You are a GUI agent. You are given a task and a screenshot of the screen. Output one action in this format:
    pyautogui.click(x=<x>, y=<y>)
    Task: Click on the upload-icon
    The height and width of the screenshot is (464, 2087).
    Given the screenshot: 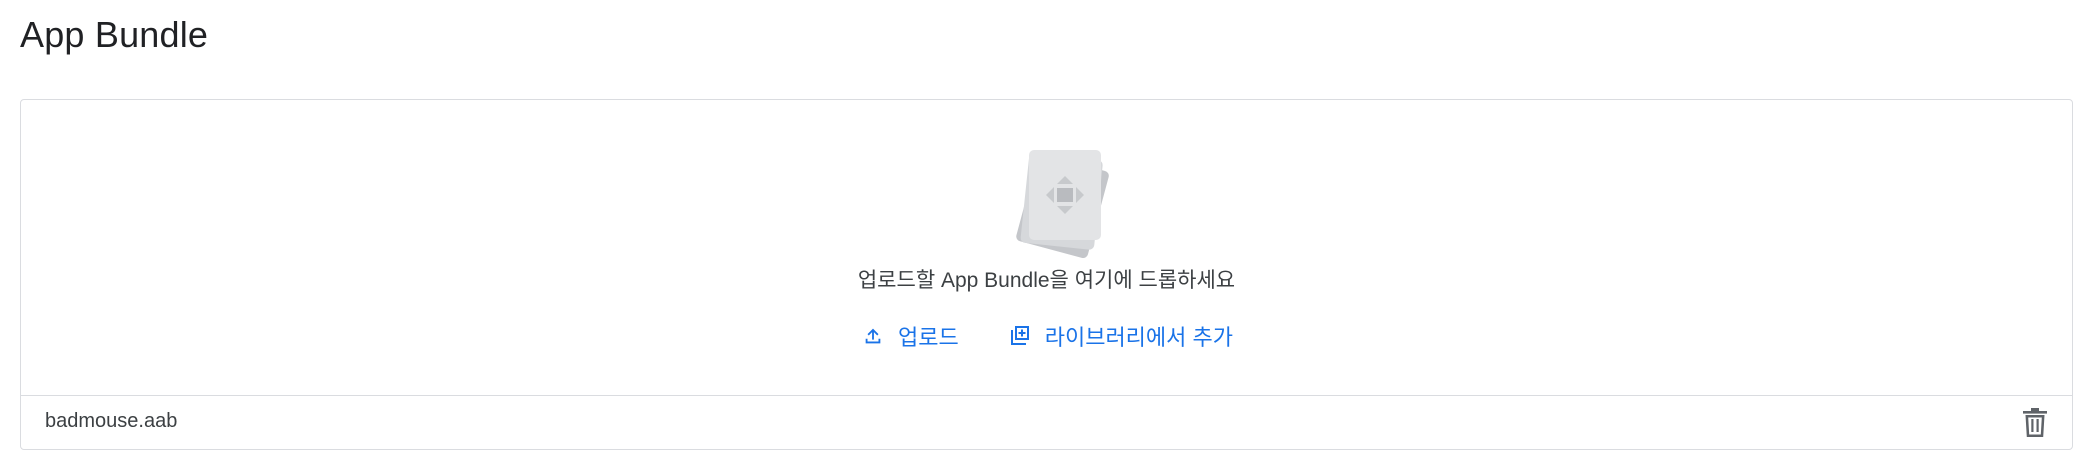 What is the action you would take?
    pyautogui.click(x=873, y=336)
    